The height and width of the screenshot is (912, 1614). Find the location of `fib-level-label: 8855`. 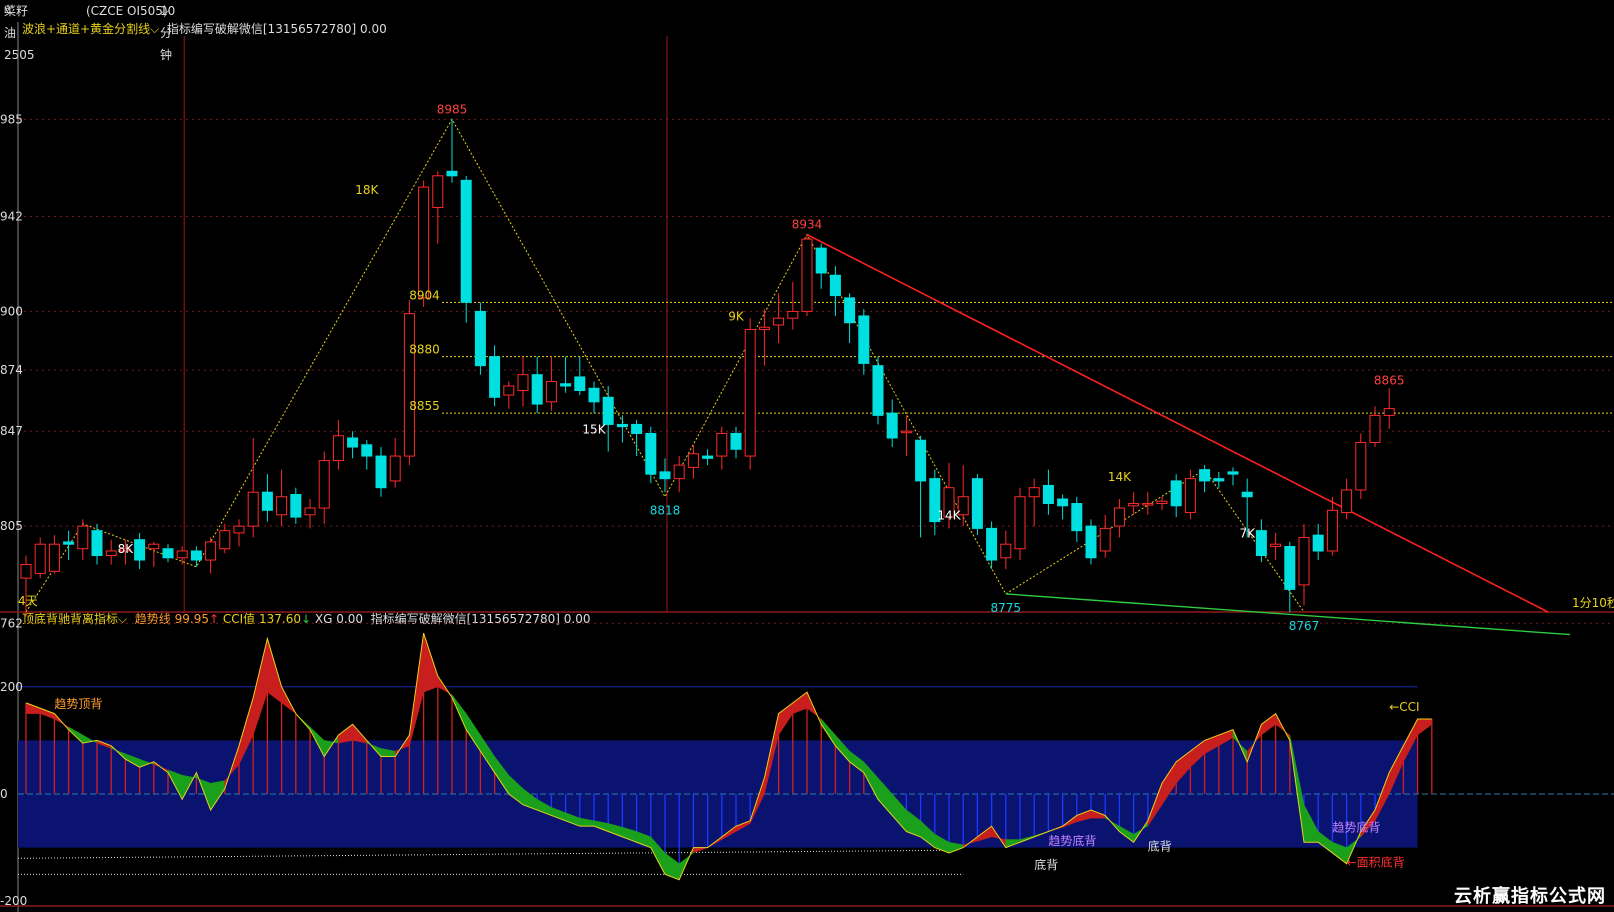

fib-level-label: 8855 is located at coordinates (424, 406).